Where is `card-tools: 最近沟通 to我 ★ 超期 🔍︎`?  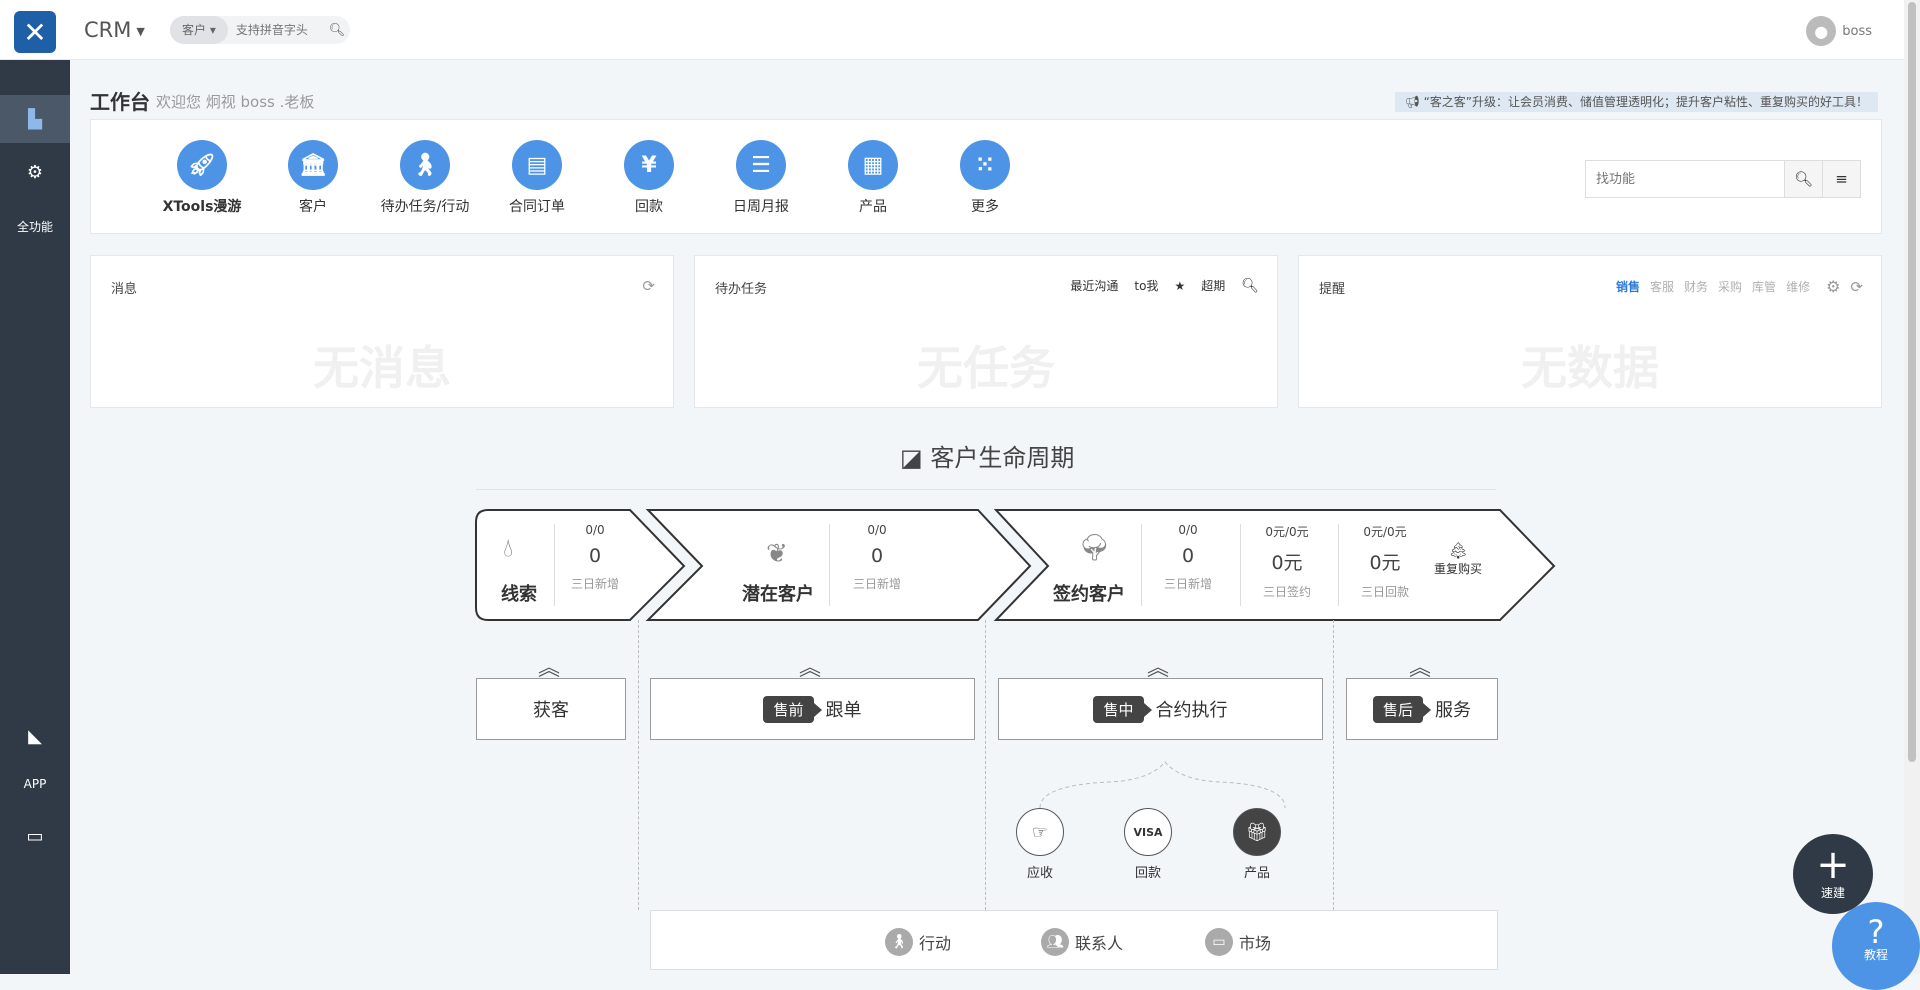 card-tools: 最近沟通 to我 ★ 超期 🔍︎ is located at coordinates (1156, 285).